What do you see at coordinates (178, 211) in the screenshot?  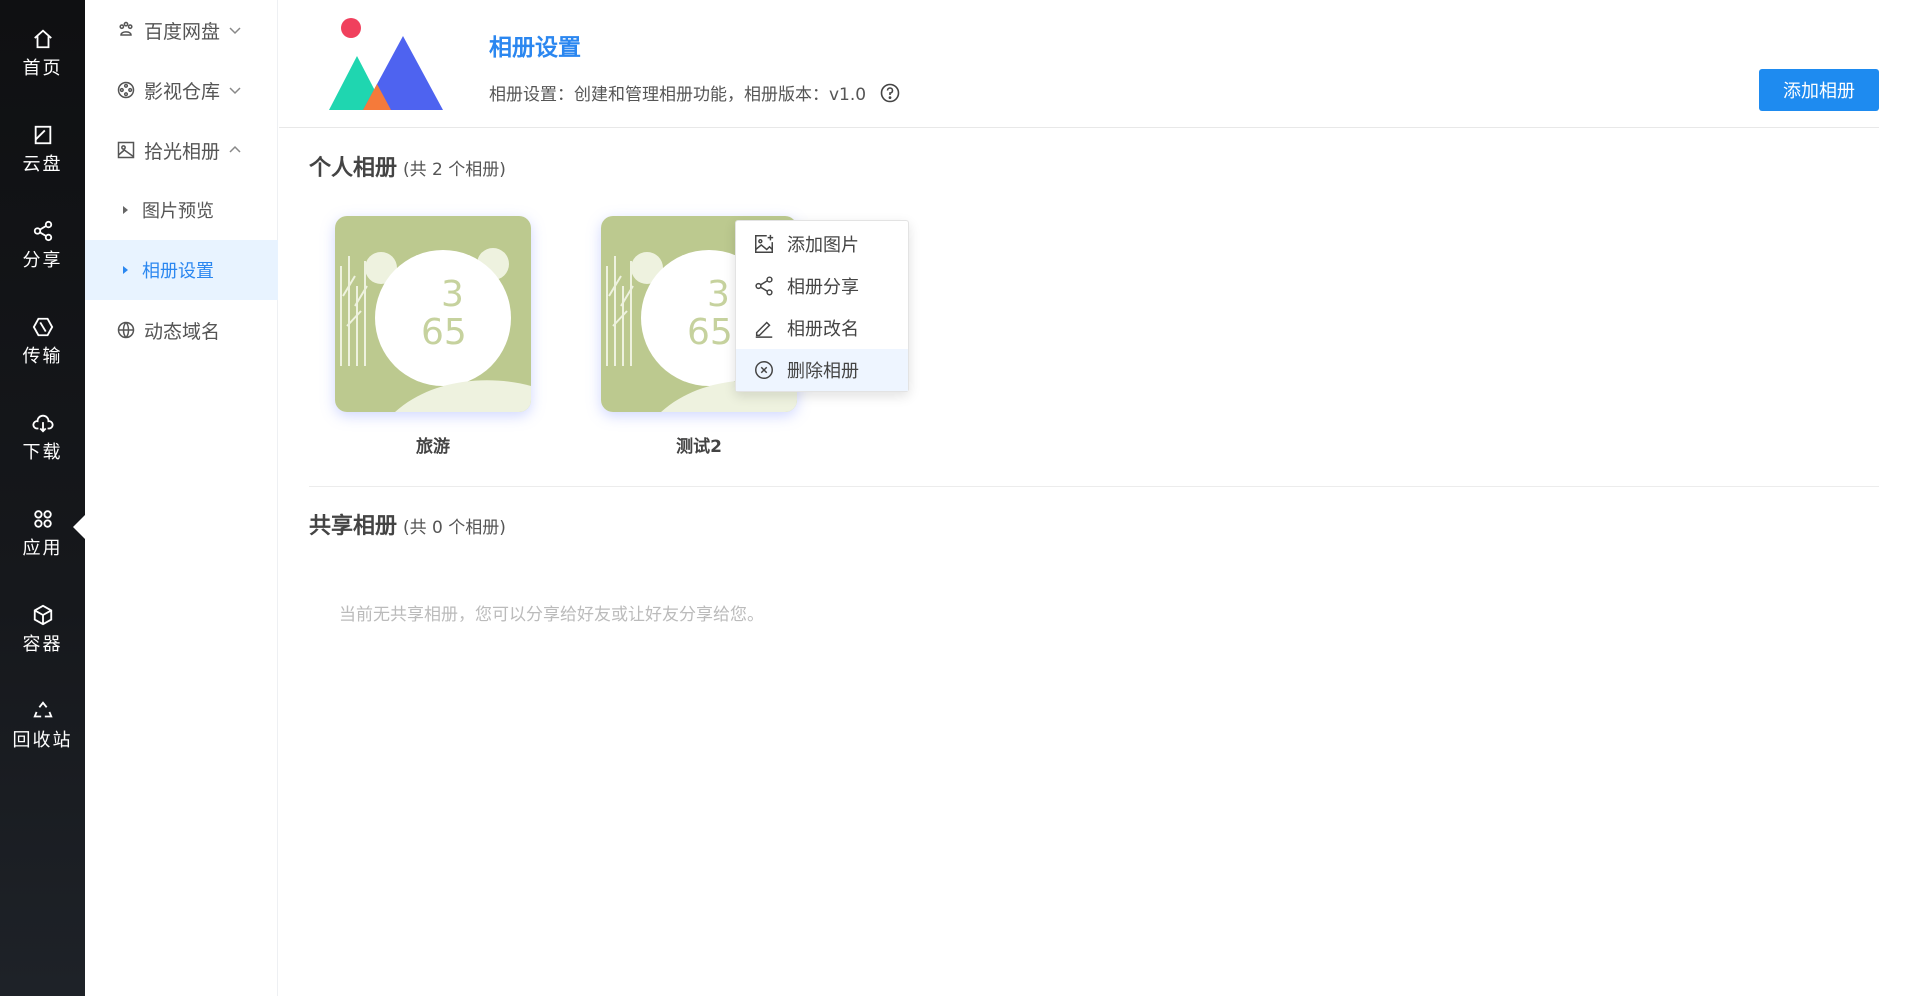 I see `submenu-label: 图片预览` at bounding box center [178, 211].